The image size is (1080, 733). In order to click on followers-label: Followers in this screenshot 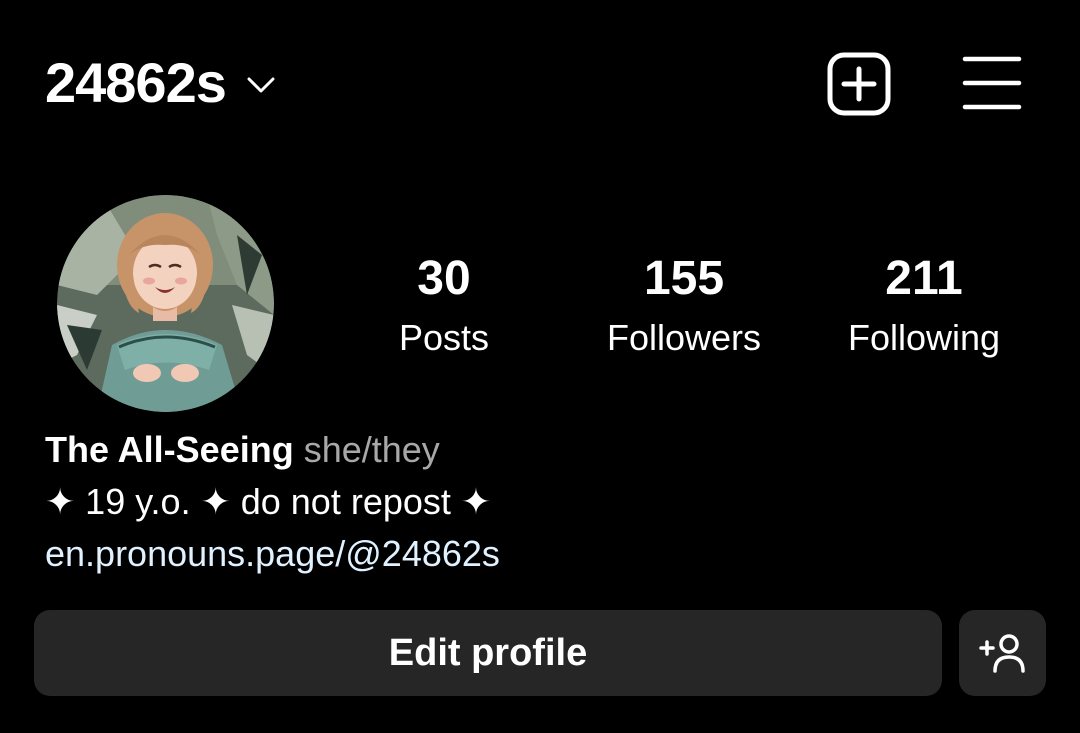, I will do `click(684, 337)`.